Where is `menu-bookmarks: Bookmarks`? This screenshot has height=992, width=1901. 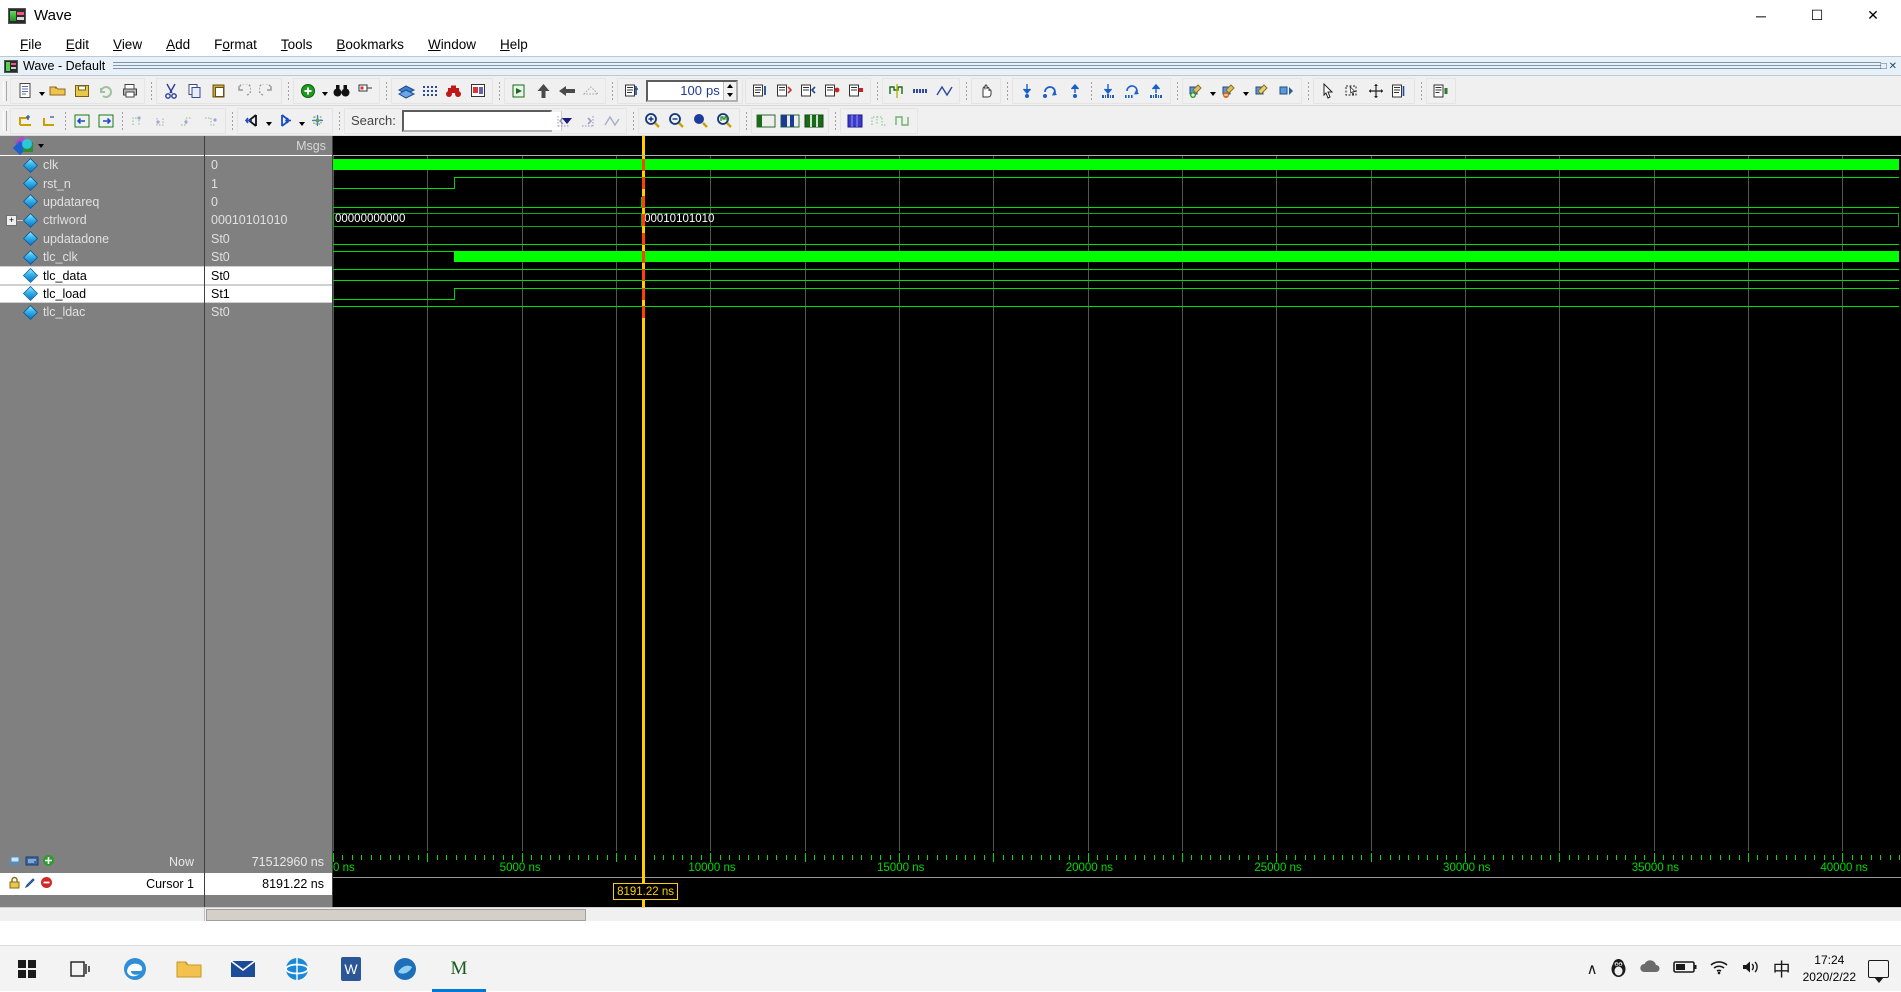 menu-bookmarks: Bookmarks is located at coordinates (370, 44).